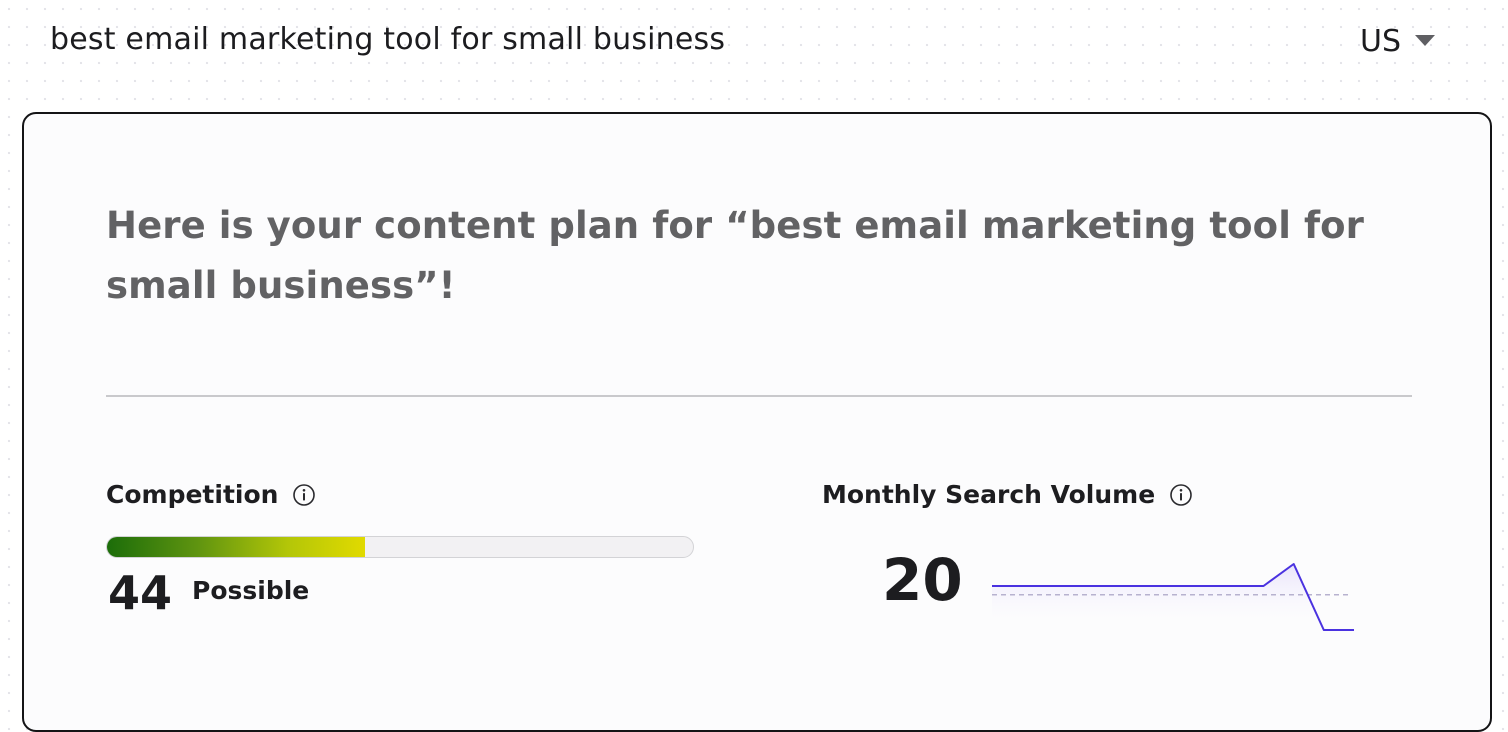  I want to click on sparkline-area, so click(1173, 597).